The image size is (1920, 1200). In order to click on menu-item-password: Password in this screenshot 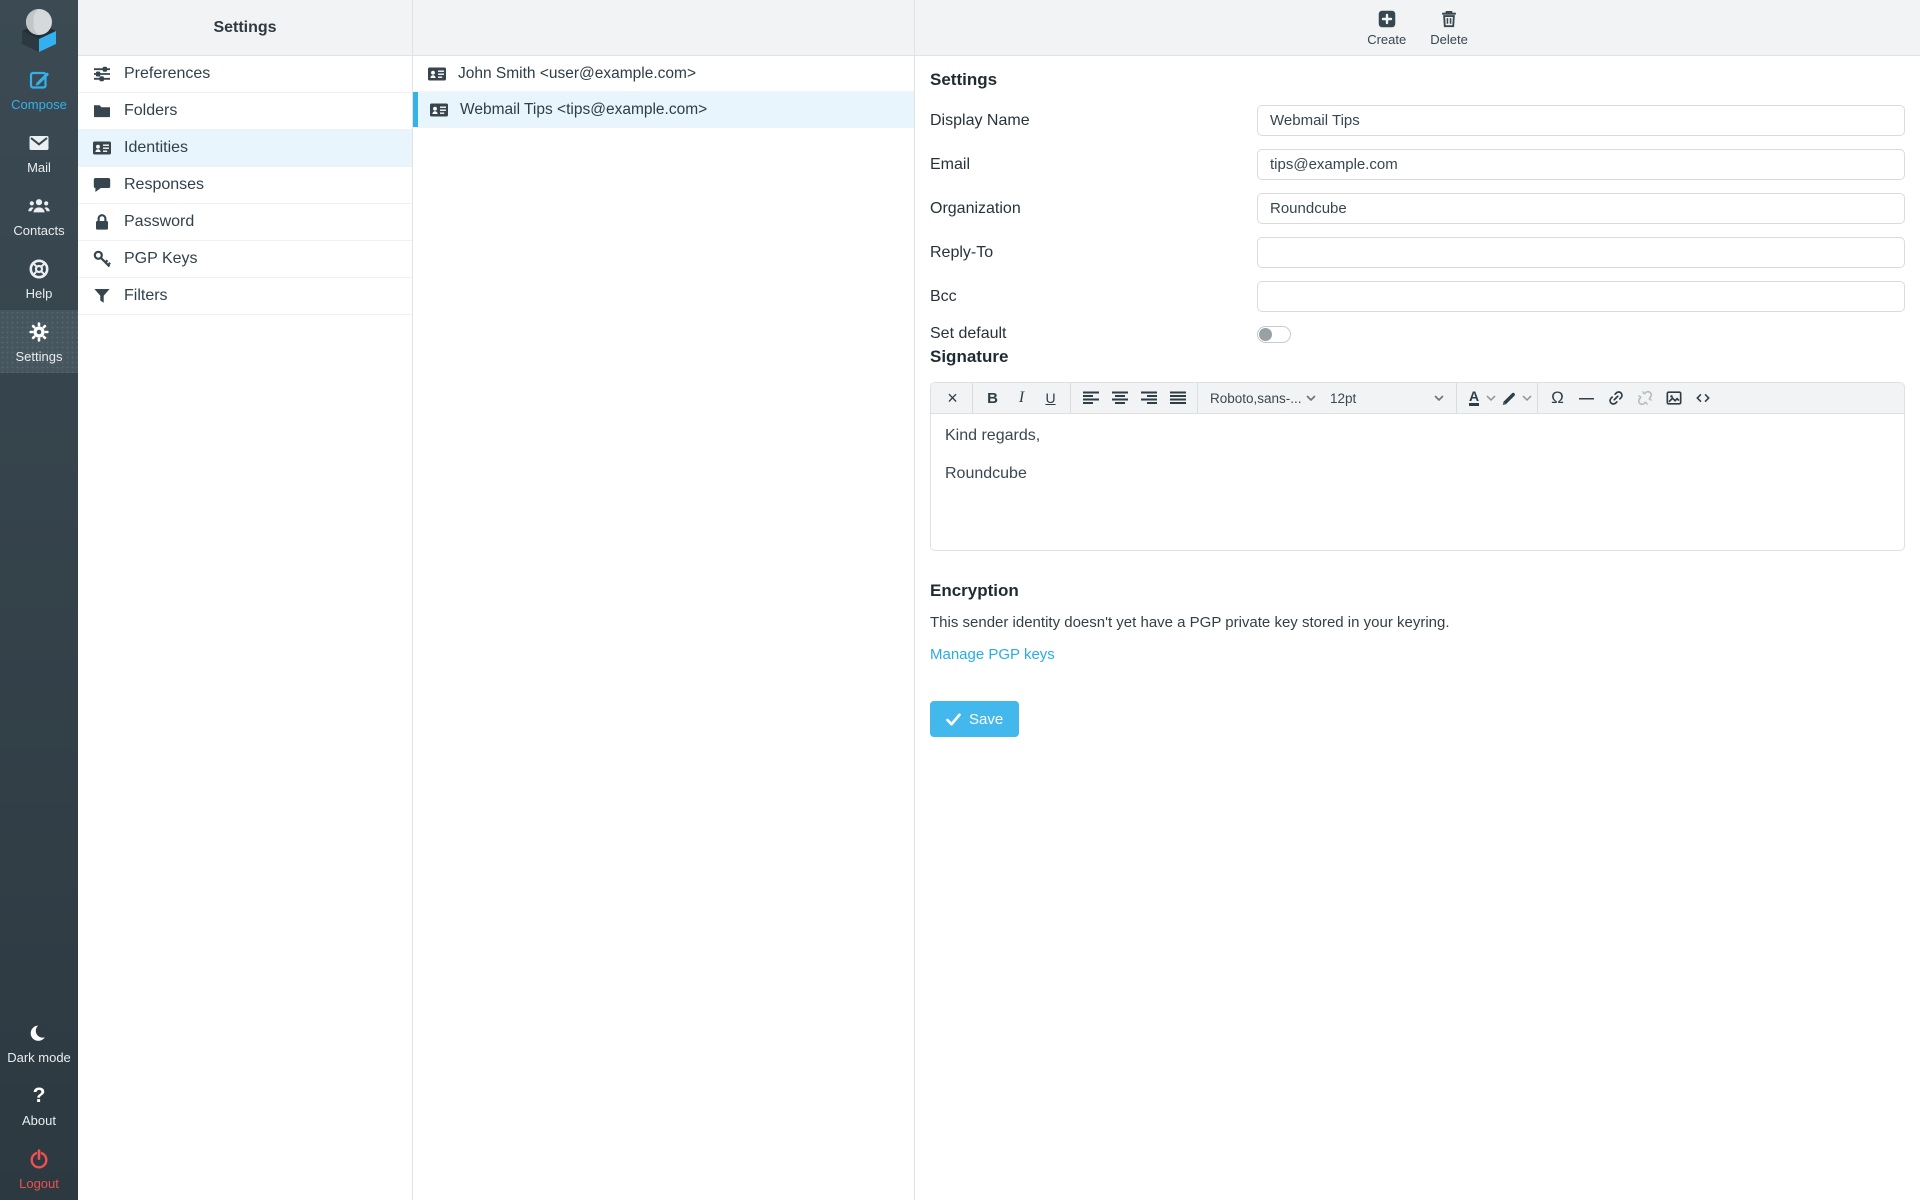, I will do `click(245, 222)`.